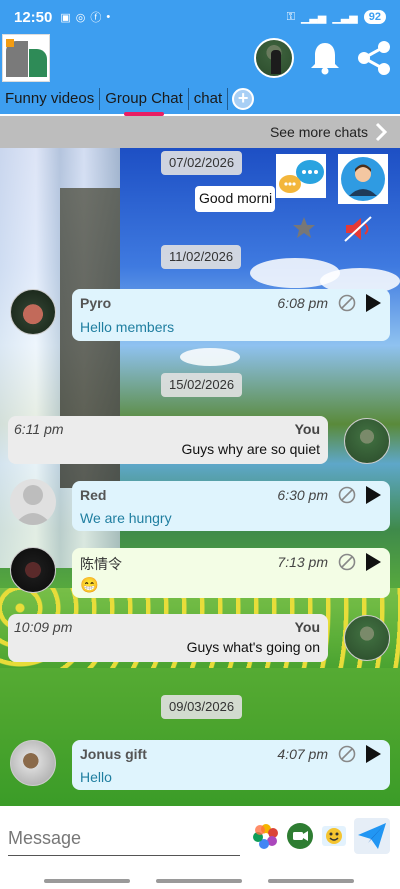 The image size is (400, 889). I want to click on nav-back, so click(87, 881).